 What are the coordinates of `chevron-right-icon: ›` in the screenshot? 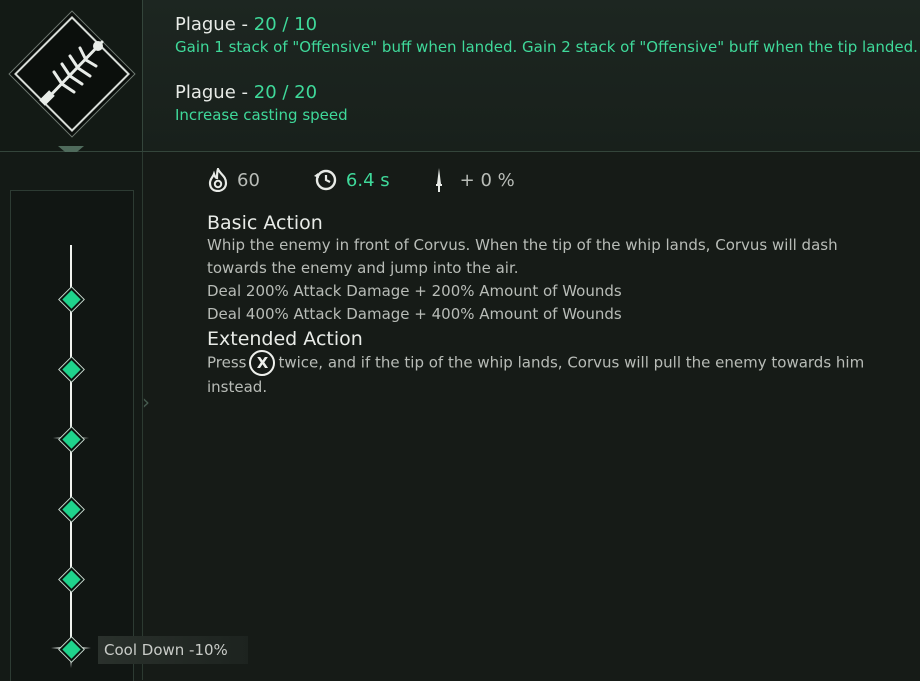 It's located at (146, 402).